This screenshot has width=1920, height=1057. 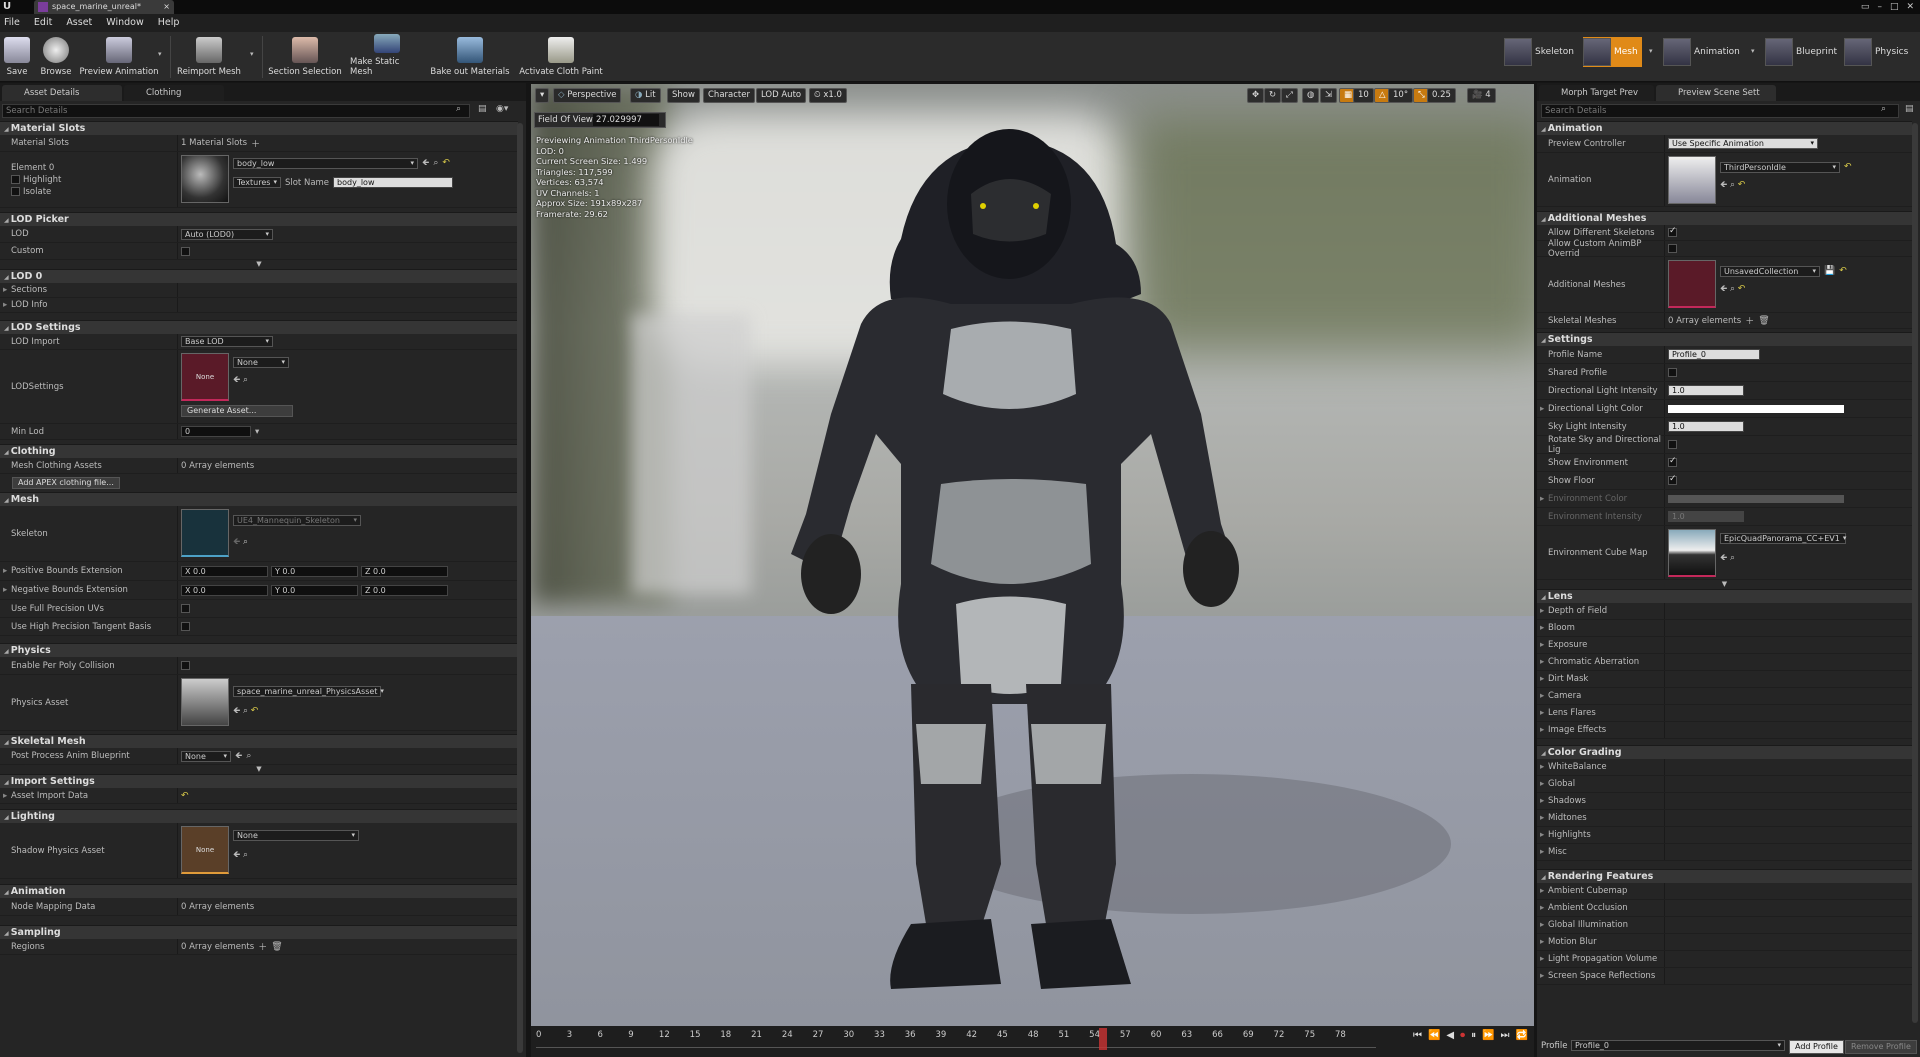 What do you see at coordinates (781, 95) in the screenshot?
I see `lod-auto-button: LOD Auto` at bounding box center [781, 95].